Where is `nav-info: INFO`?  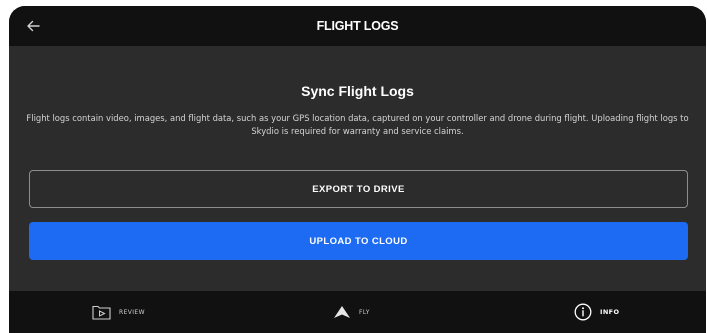 nav-info: INFO is located at coordinates (596, 312).